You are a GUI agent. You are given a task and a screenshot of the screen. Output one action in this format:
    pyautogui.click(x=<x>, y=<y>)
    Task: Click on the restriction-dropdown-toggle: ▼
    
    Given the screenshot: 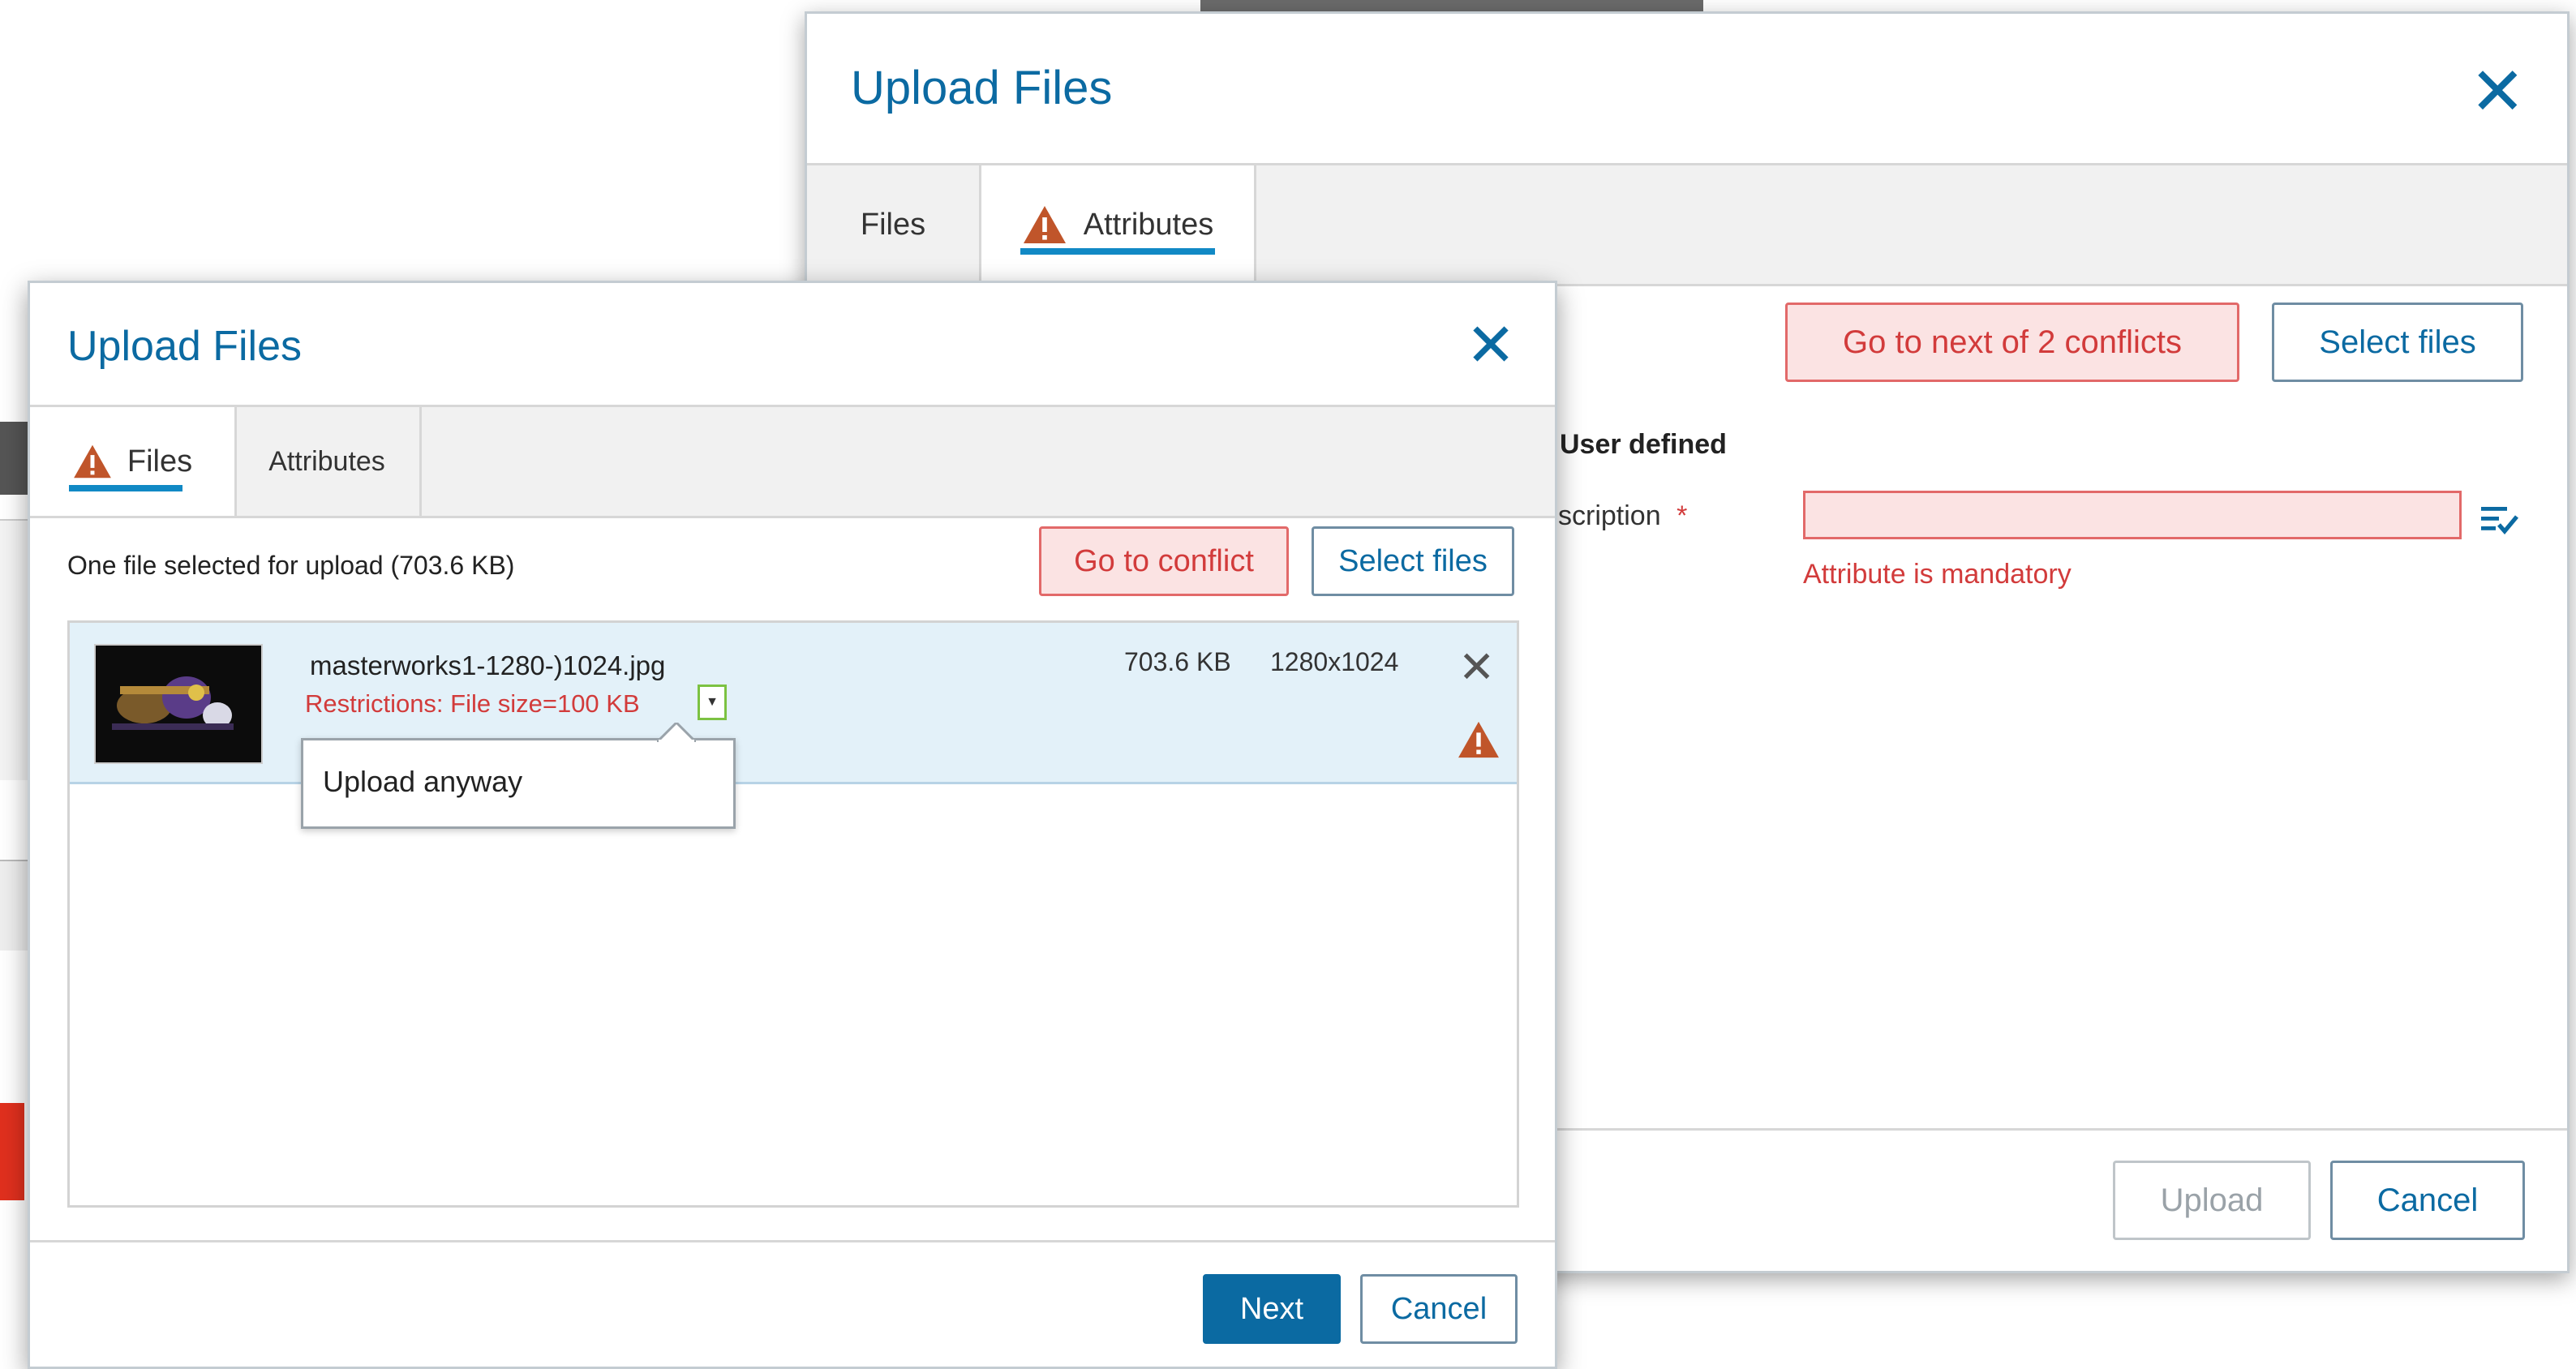 What is the action you would take?
    pyautogui.click(x=712, y=702)
    